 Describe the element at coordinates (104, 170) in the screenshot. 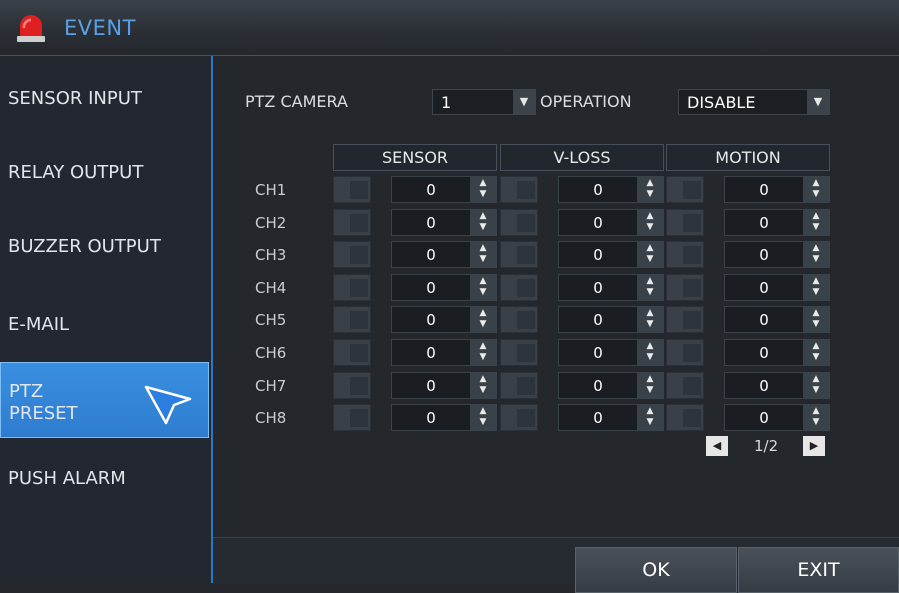

I see `sidebar-item-relay-output: RELAY OUTPUT` at that location.